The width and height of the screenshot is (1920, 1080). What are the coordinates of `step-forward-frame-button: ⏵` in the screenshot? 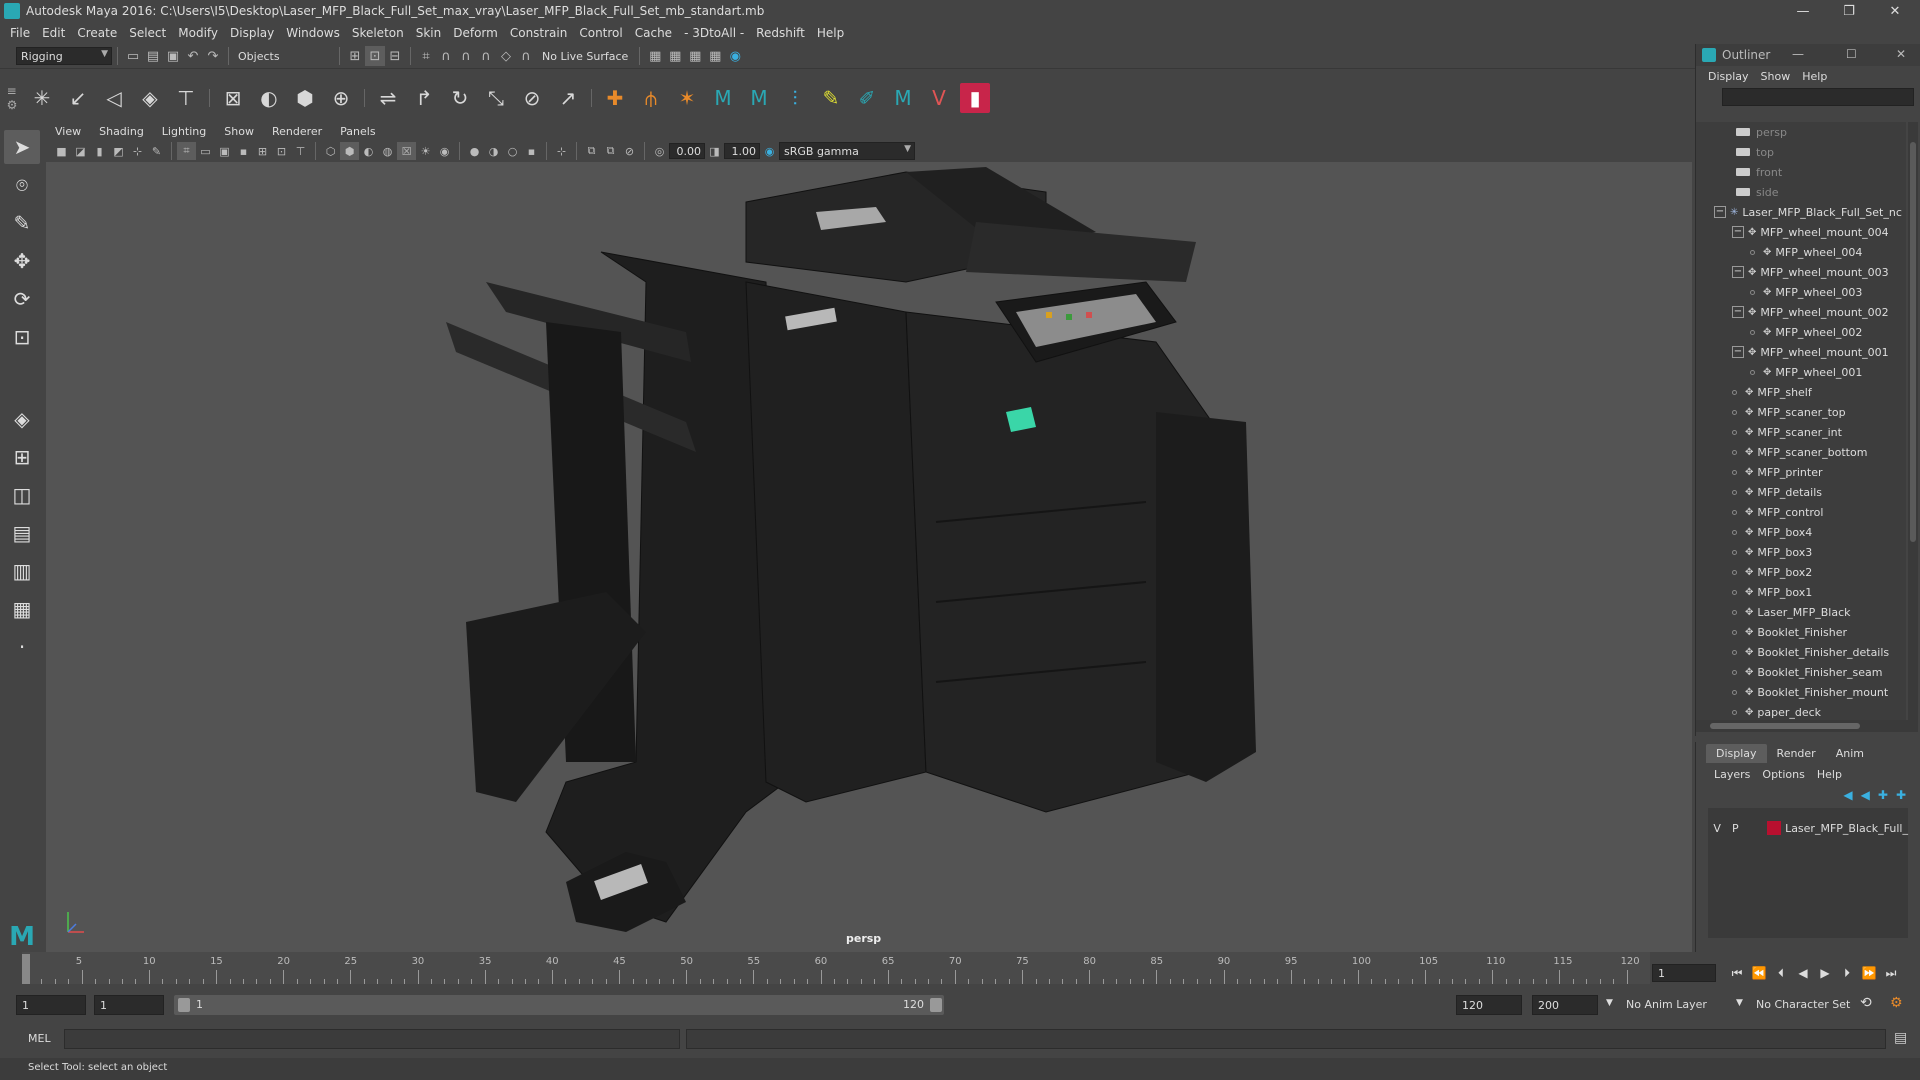 It's located at (1847, 973).